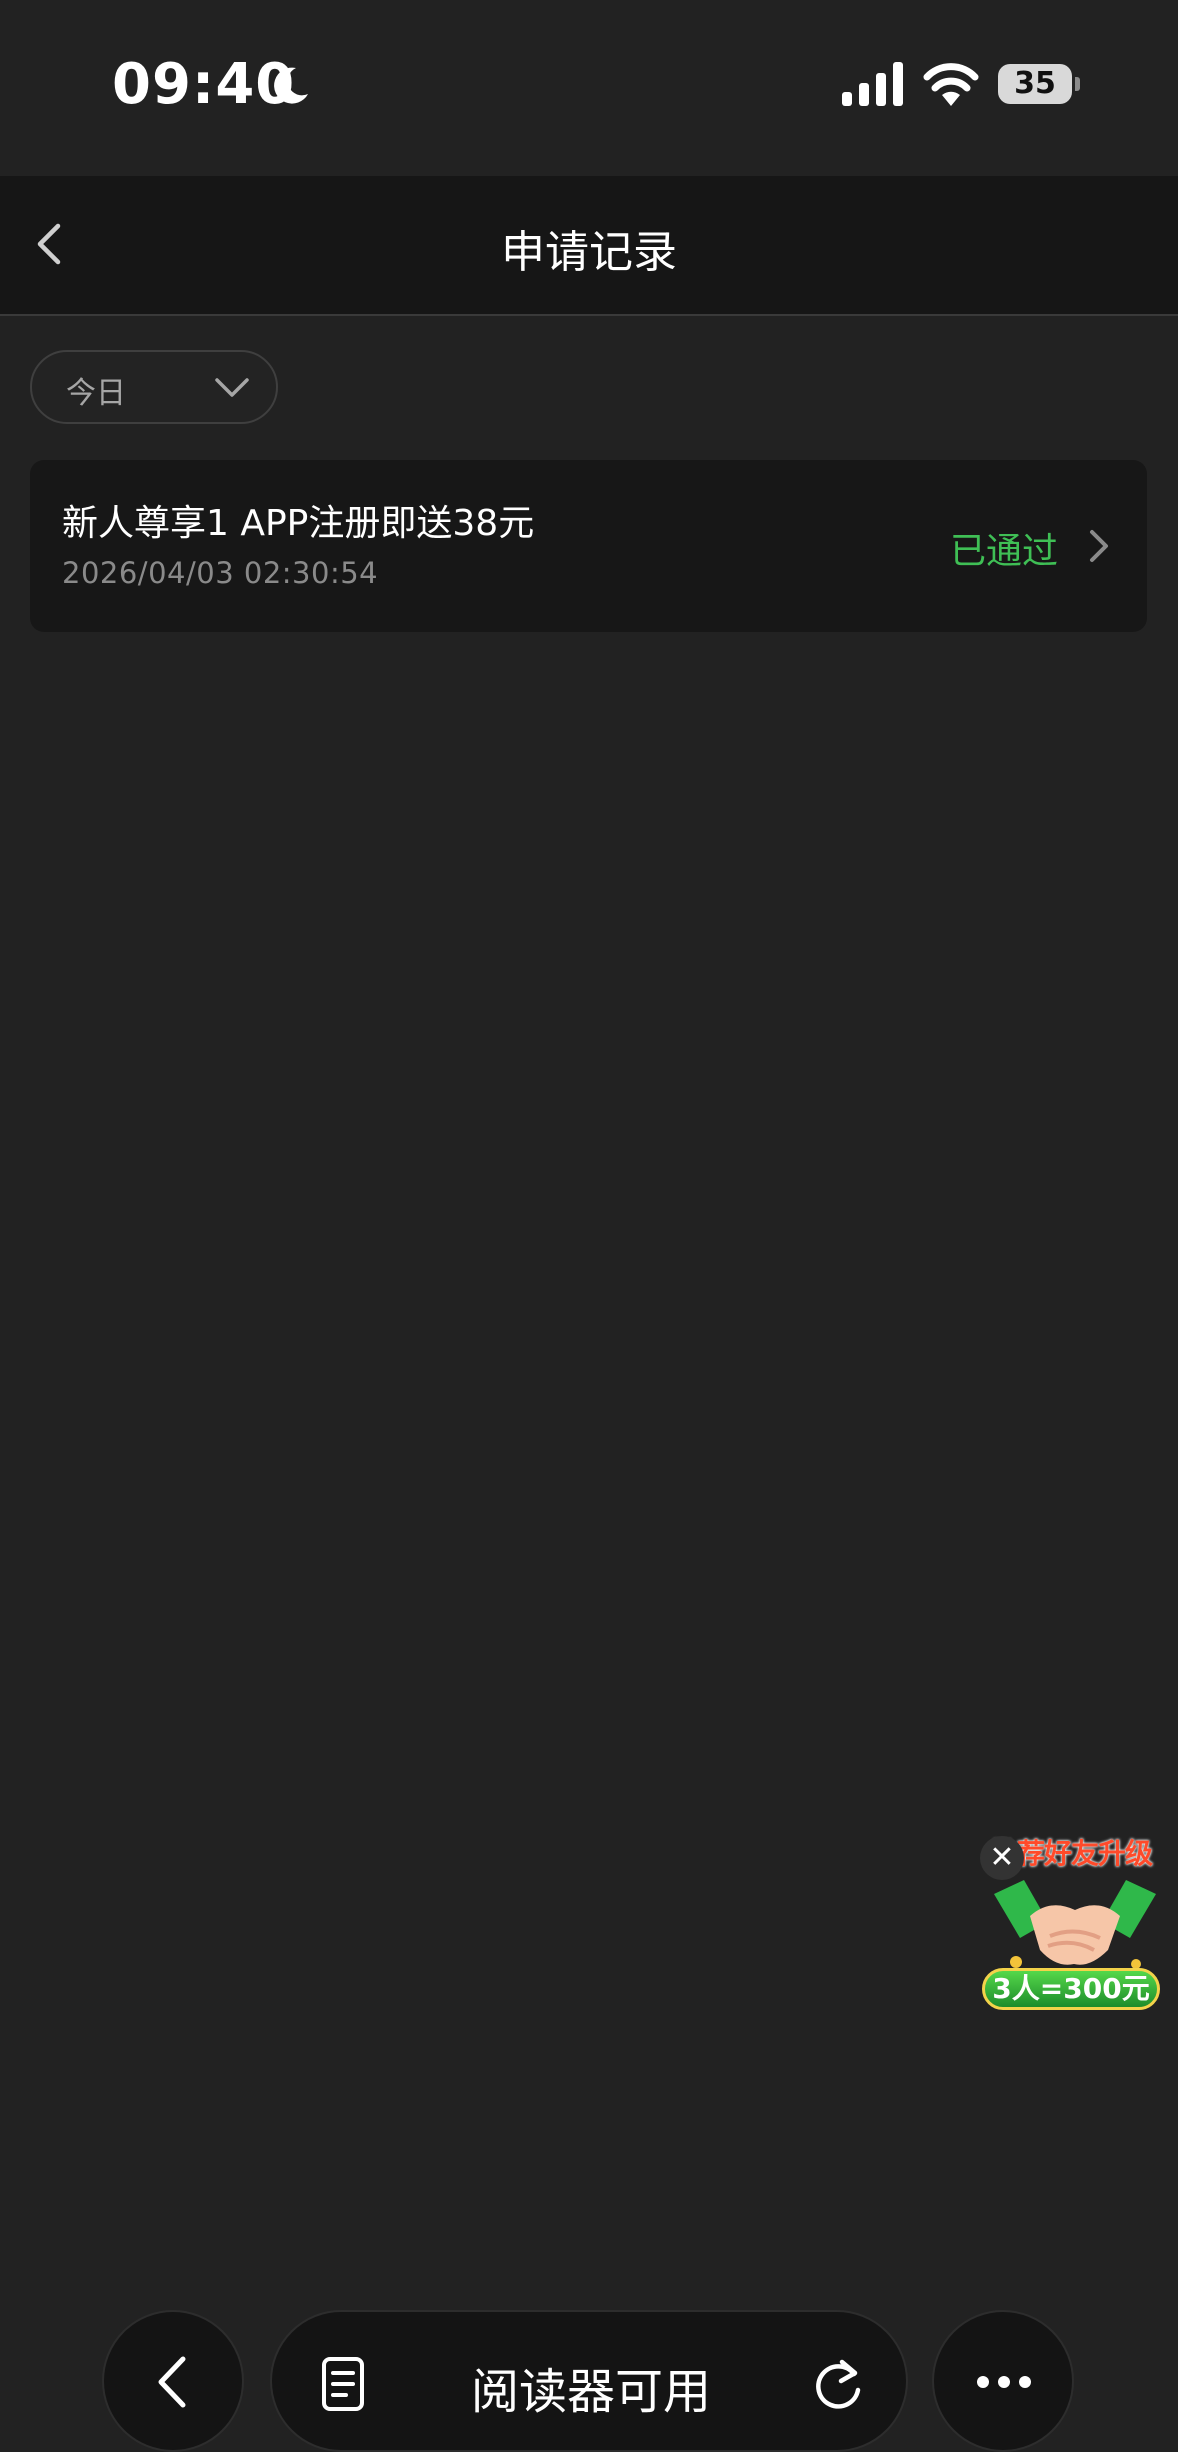  What do you see at coordinates (589, 2381) in the screenshot?
I see `address-bar: 阅读器可用` at bounding box center [589, 2381].